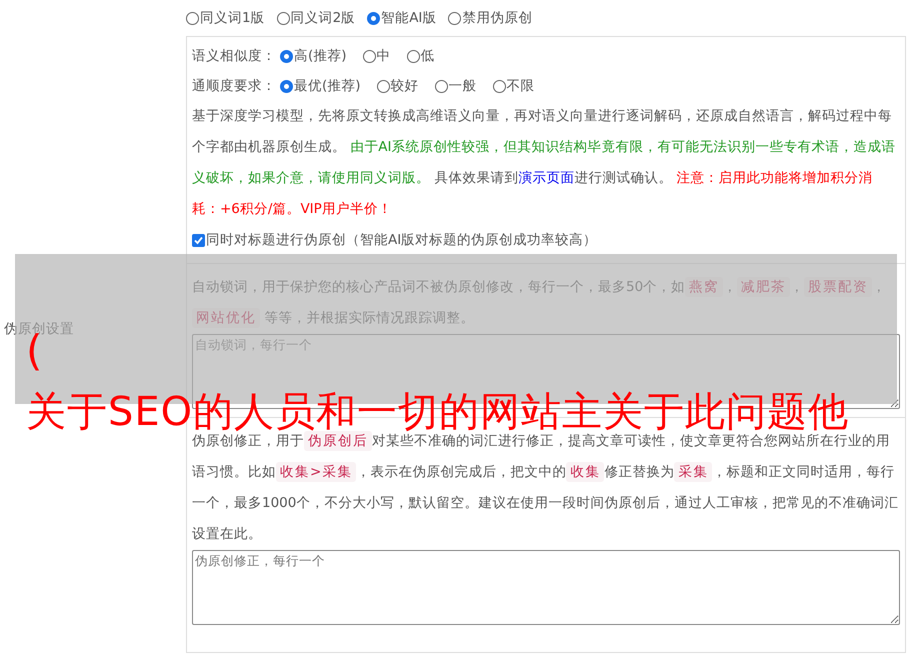  Describe the element at coordinates (546, 587) in the screenshot. I see `corrections-field: 伪原创修正，每行一个` at that location.